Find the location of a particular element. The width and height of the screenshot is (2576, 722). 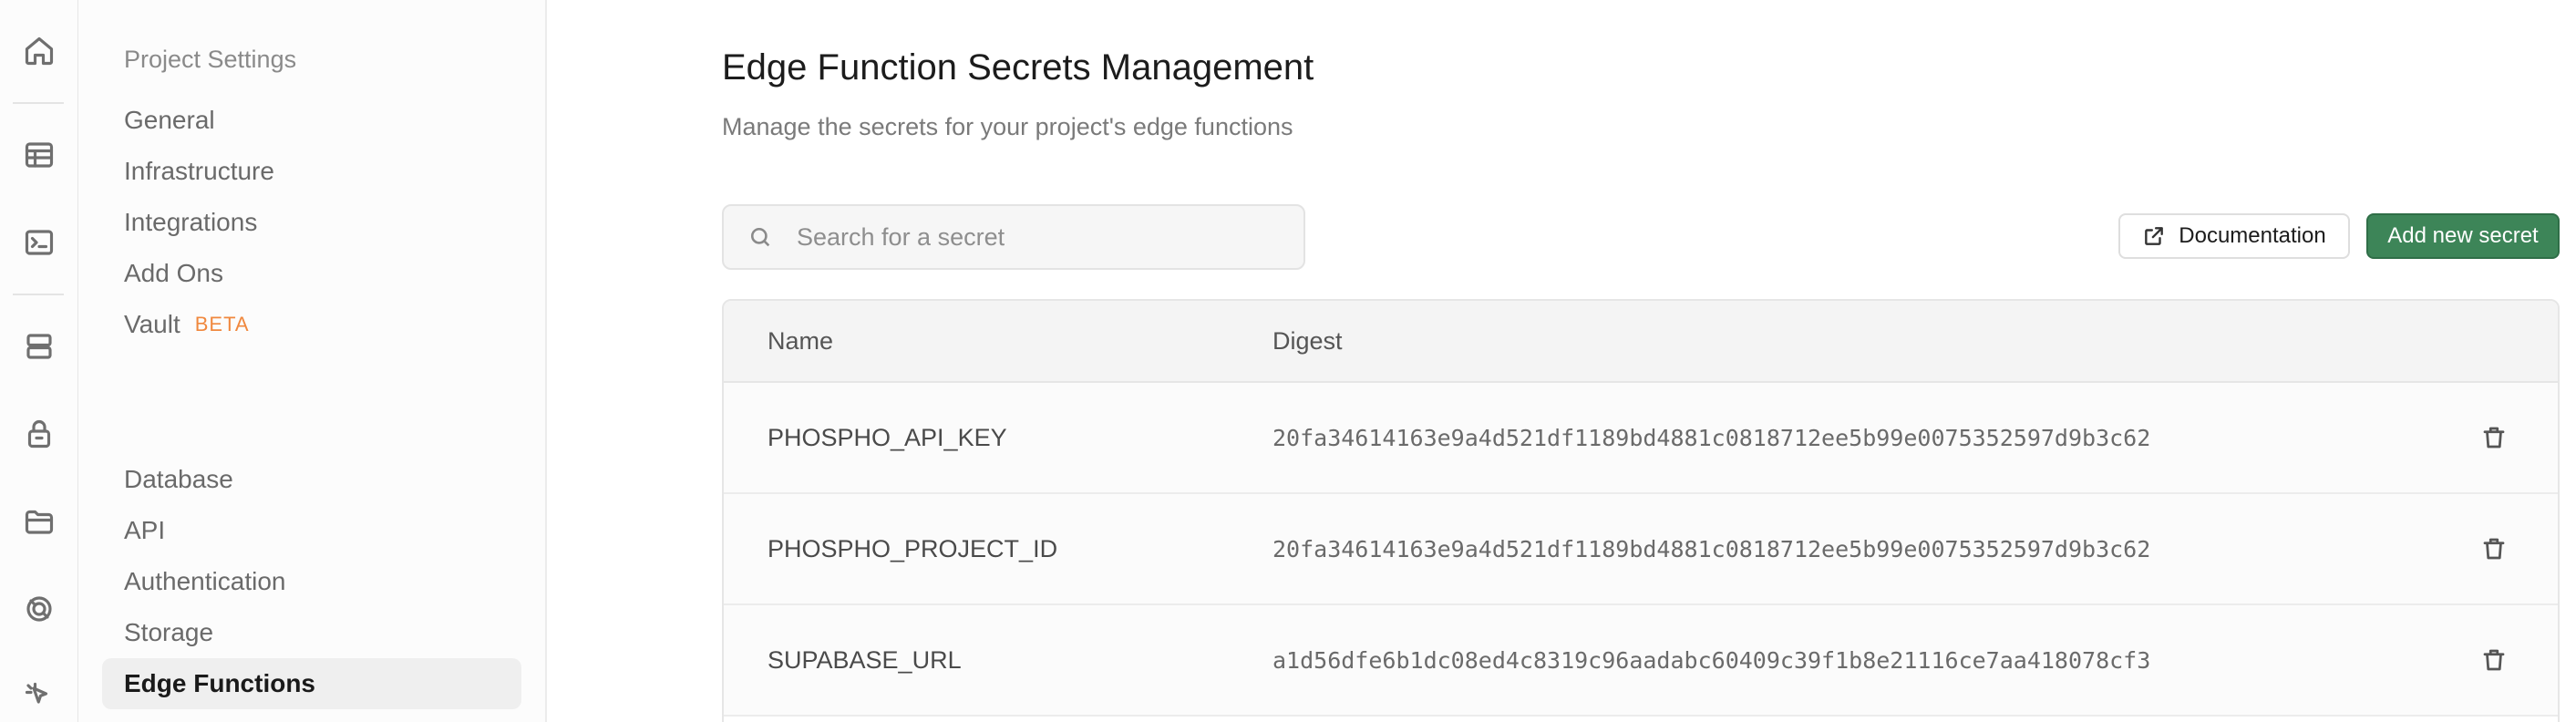

add-secret-label: Add new secret is located at coordinates (2463, 235).